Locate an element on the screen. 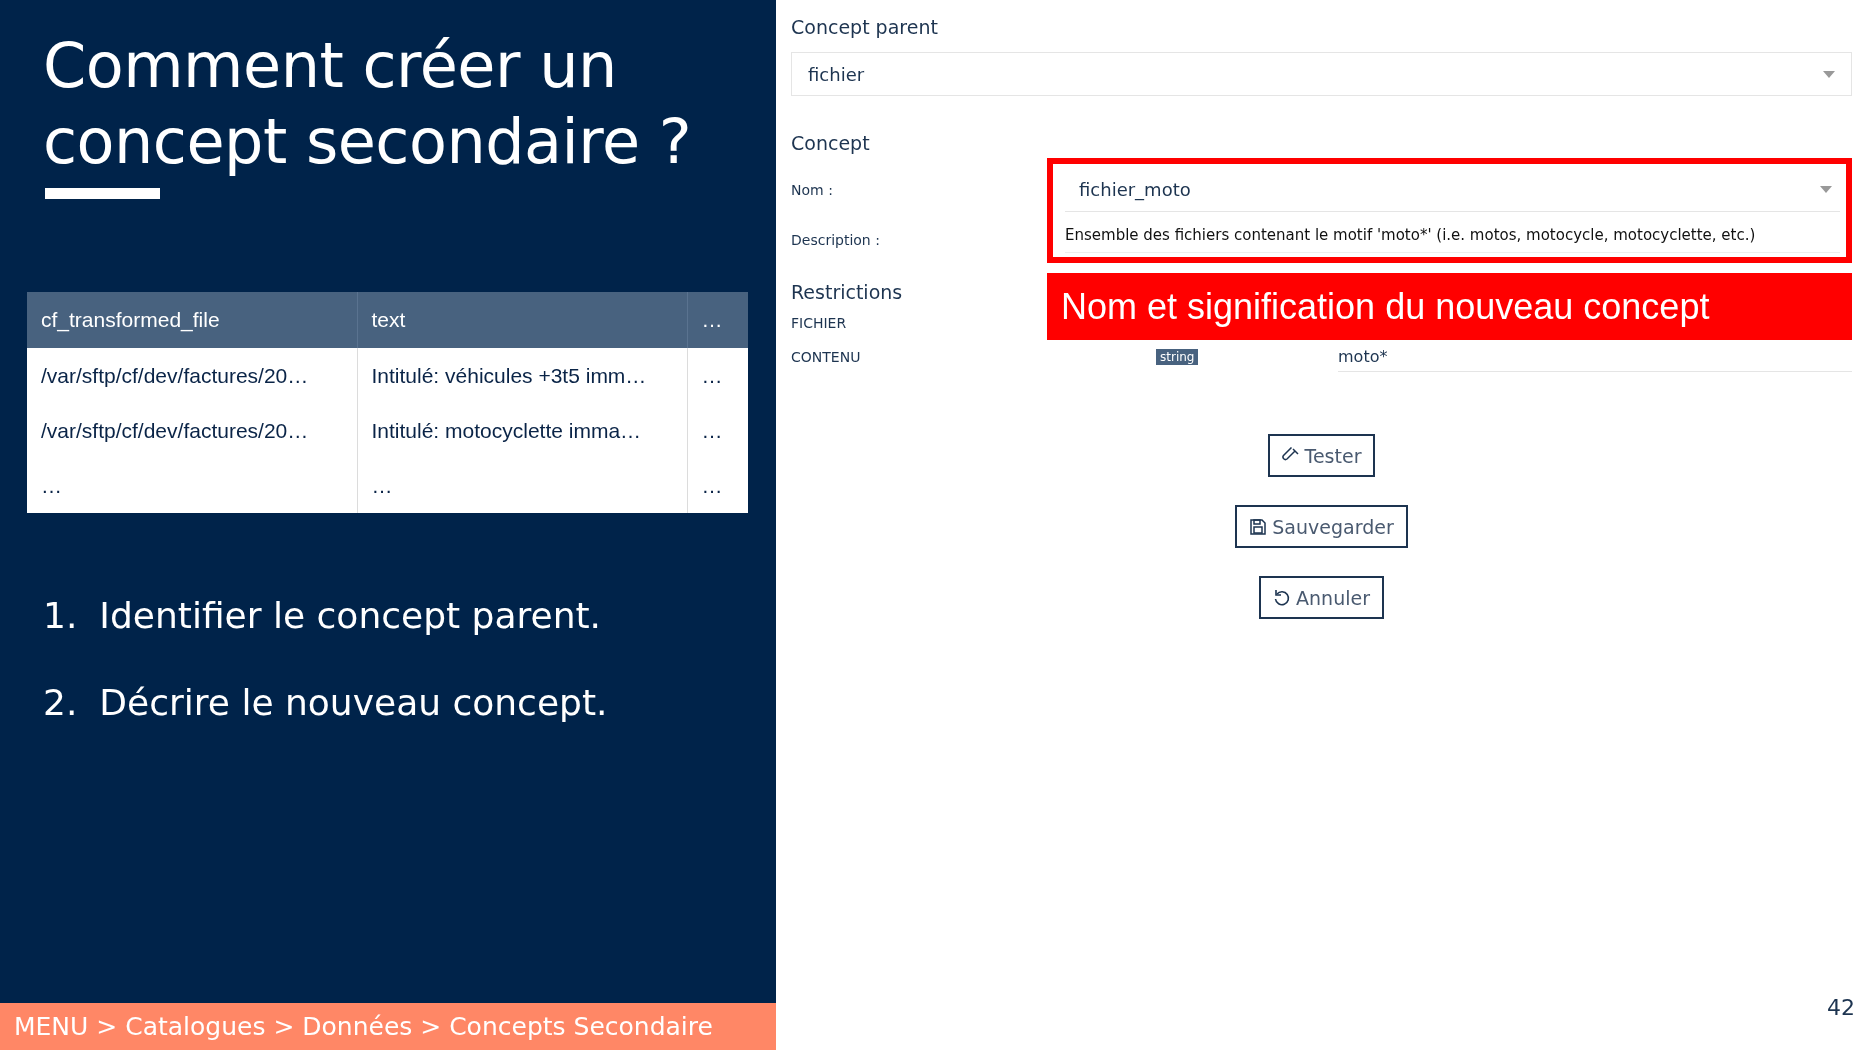 Image resolution: width=1867 pixels, height=1050 pixels. step-number: 2. is located at coordinates (60, 702).